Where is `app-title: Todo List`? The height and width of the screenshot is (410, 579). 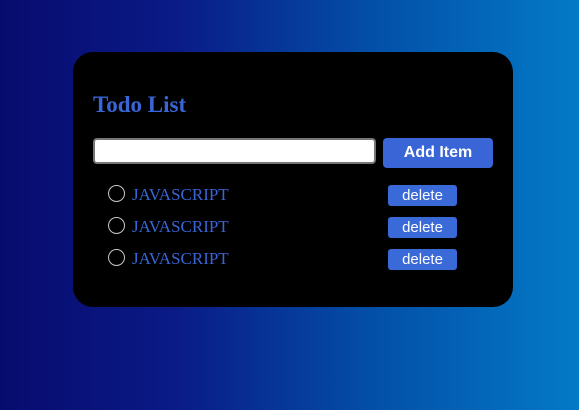 app-title: Todo List is located at coordinates (140, 104).